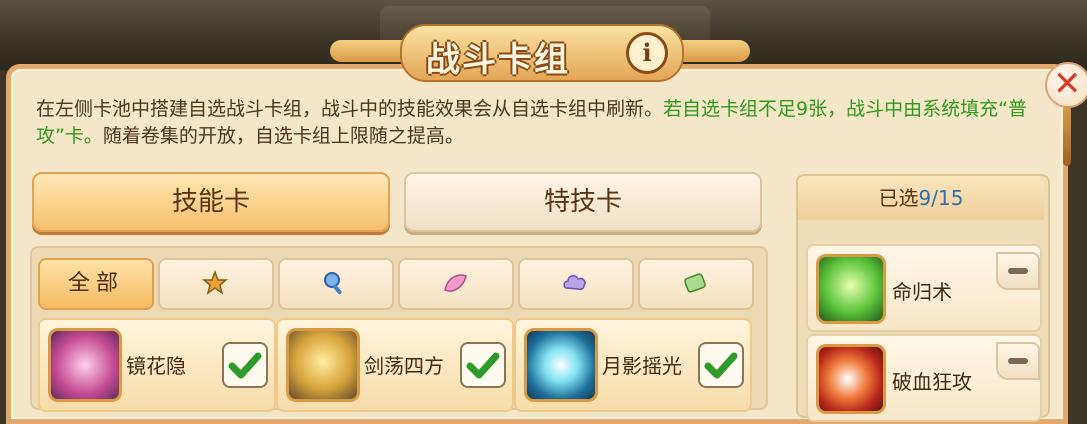 The height and width of the screenshot is (424, 1087). I want to click on filter-leaf-button, so click(456, 284).